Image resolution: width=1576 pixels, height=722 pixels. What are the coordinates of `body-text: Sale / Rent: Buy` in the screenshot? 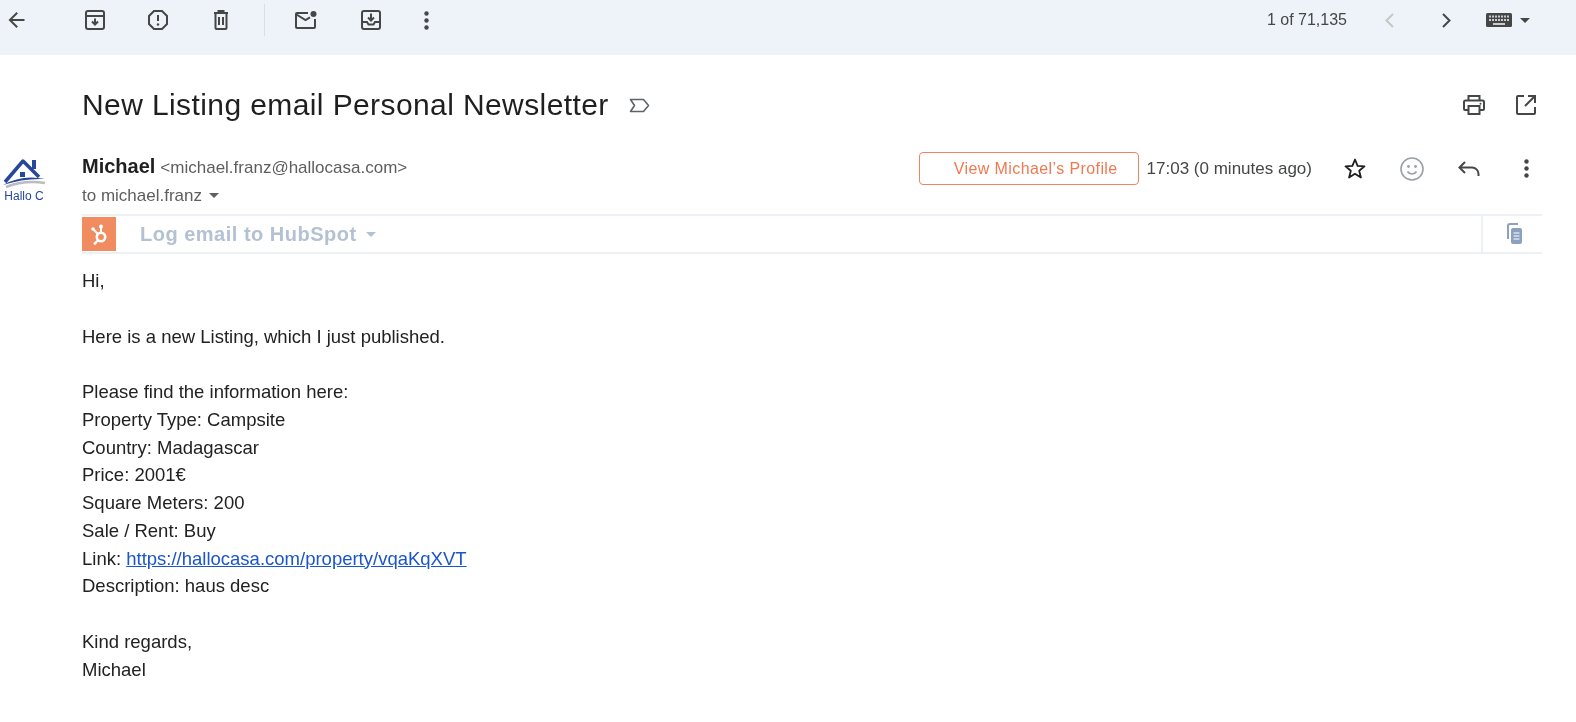 It's located at (149, 530).